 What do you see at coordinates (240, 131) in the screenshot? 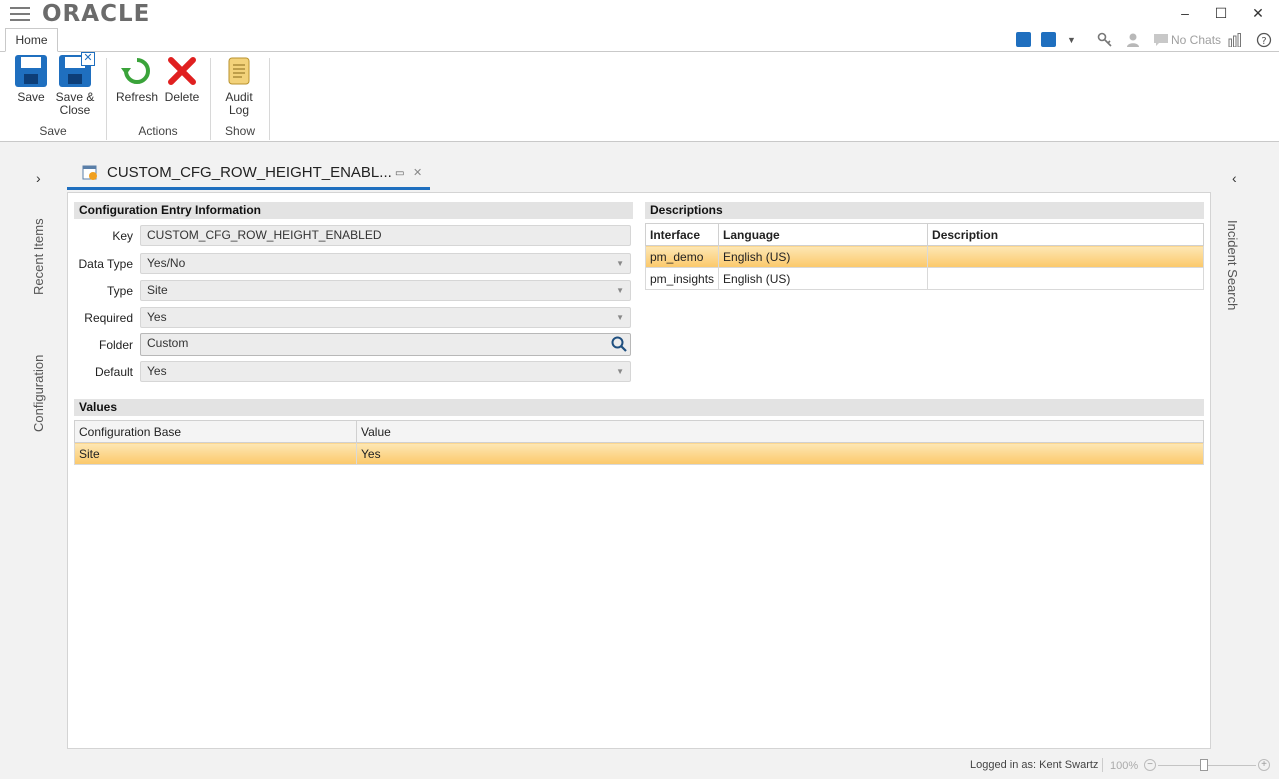
I see `ribbon-group-show-label: Show` at bounding box center [240, 131].